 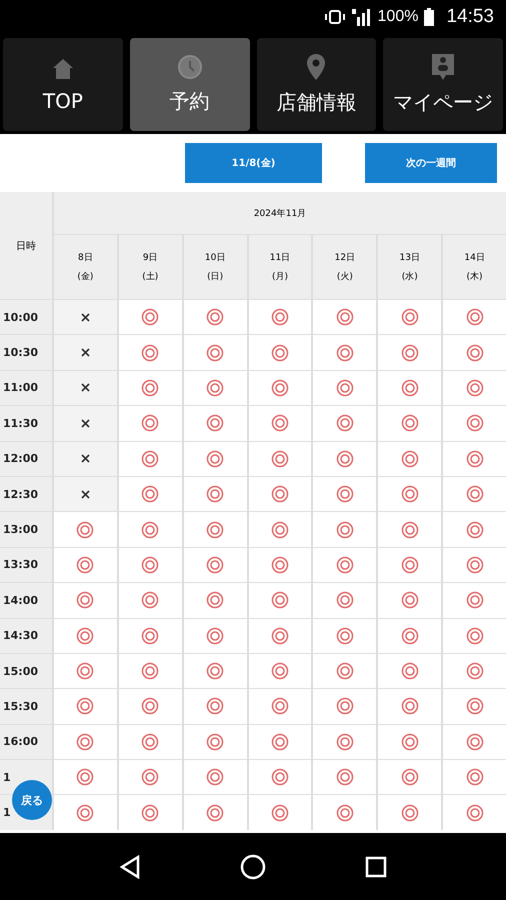 I want to click on recent-apps-icon, so click(x=375, y=867).